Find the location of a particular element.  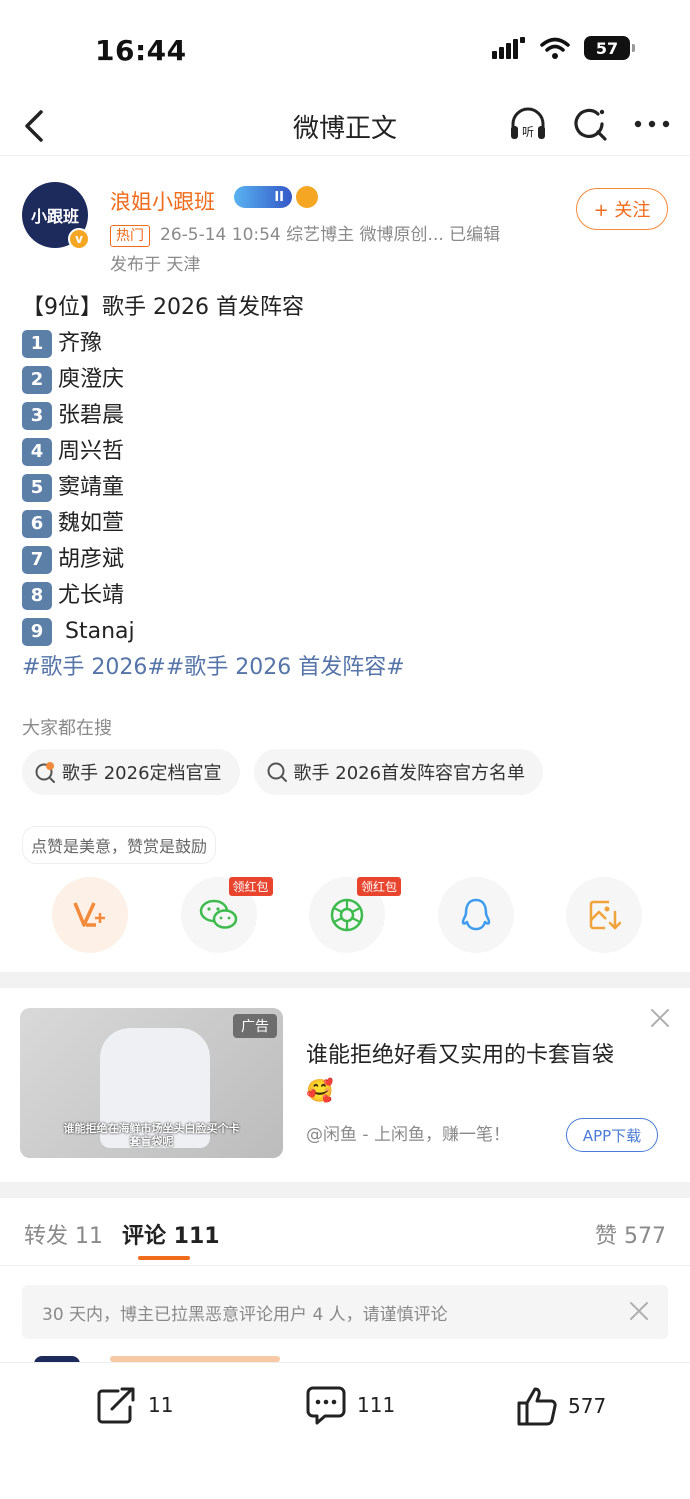

post-meta: 热门 26-5-14 10:54 综艺博主 微博原创... 已编辑 is located at coordinates (305, 233).